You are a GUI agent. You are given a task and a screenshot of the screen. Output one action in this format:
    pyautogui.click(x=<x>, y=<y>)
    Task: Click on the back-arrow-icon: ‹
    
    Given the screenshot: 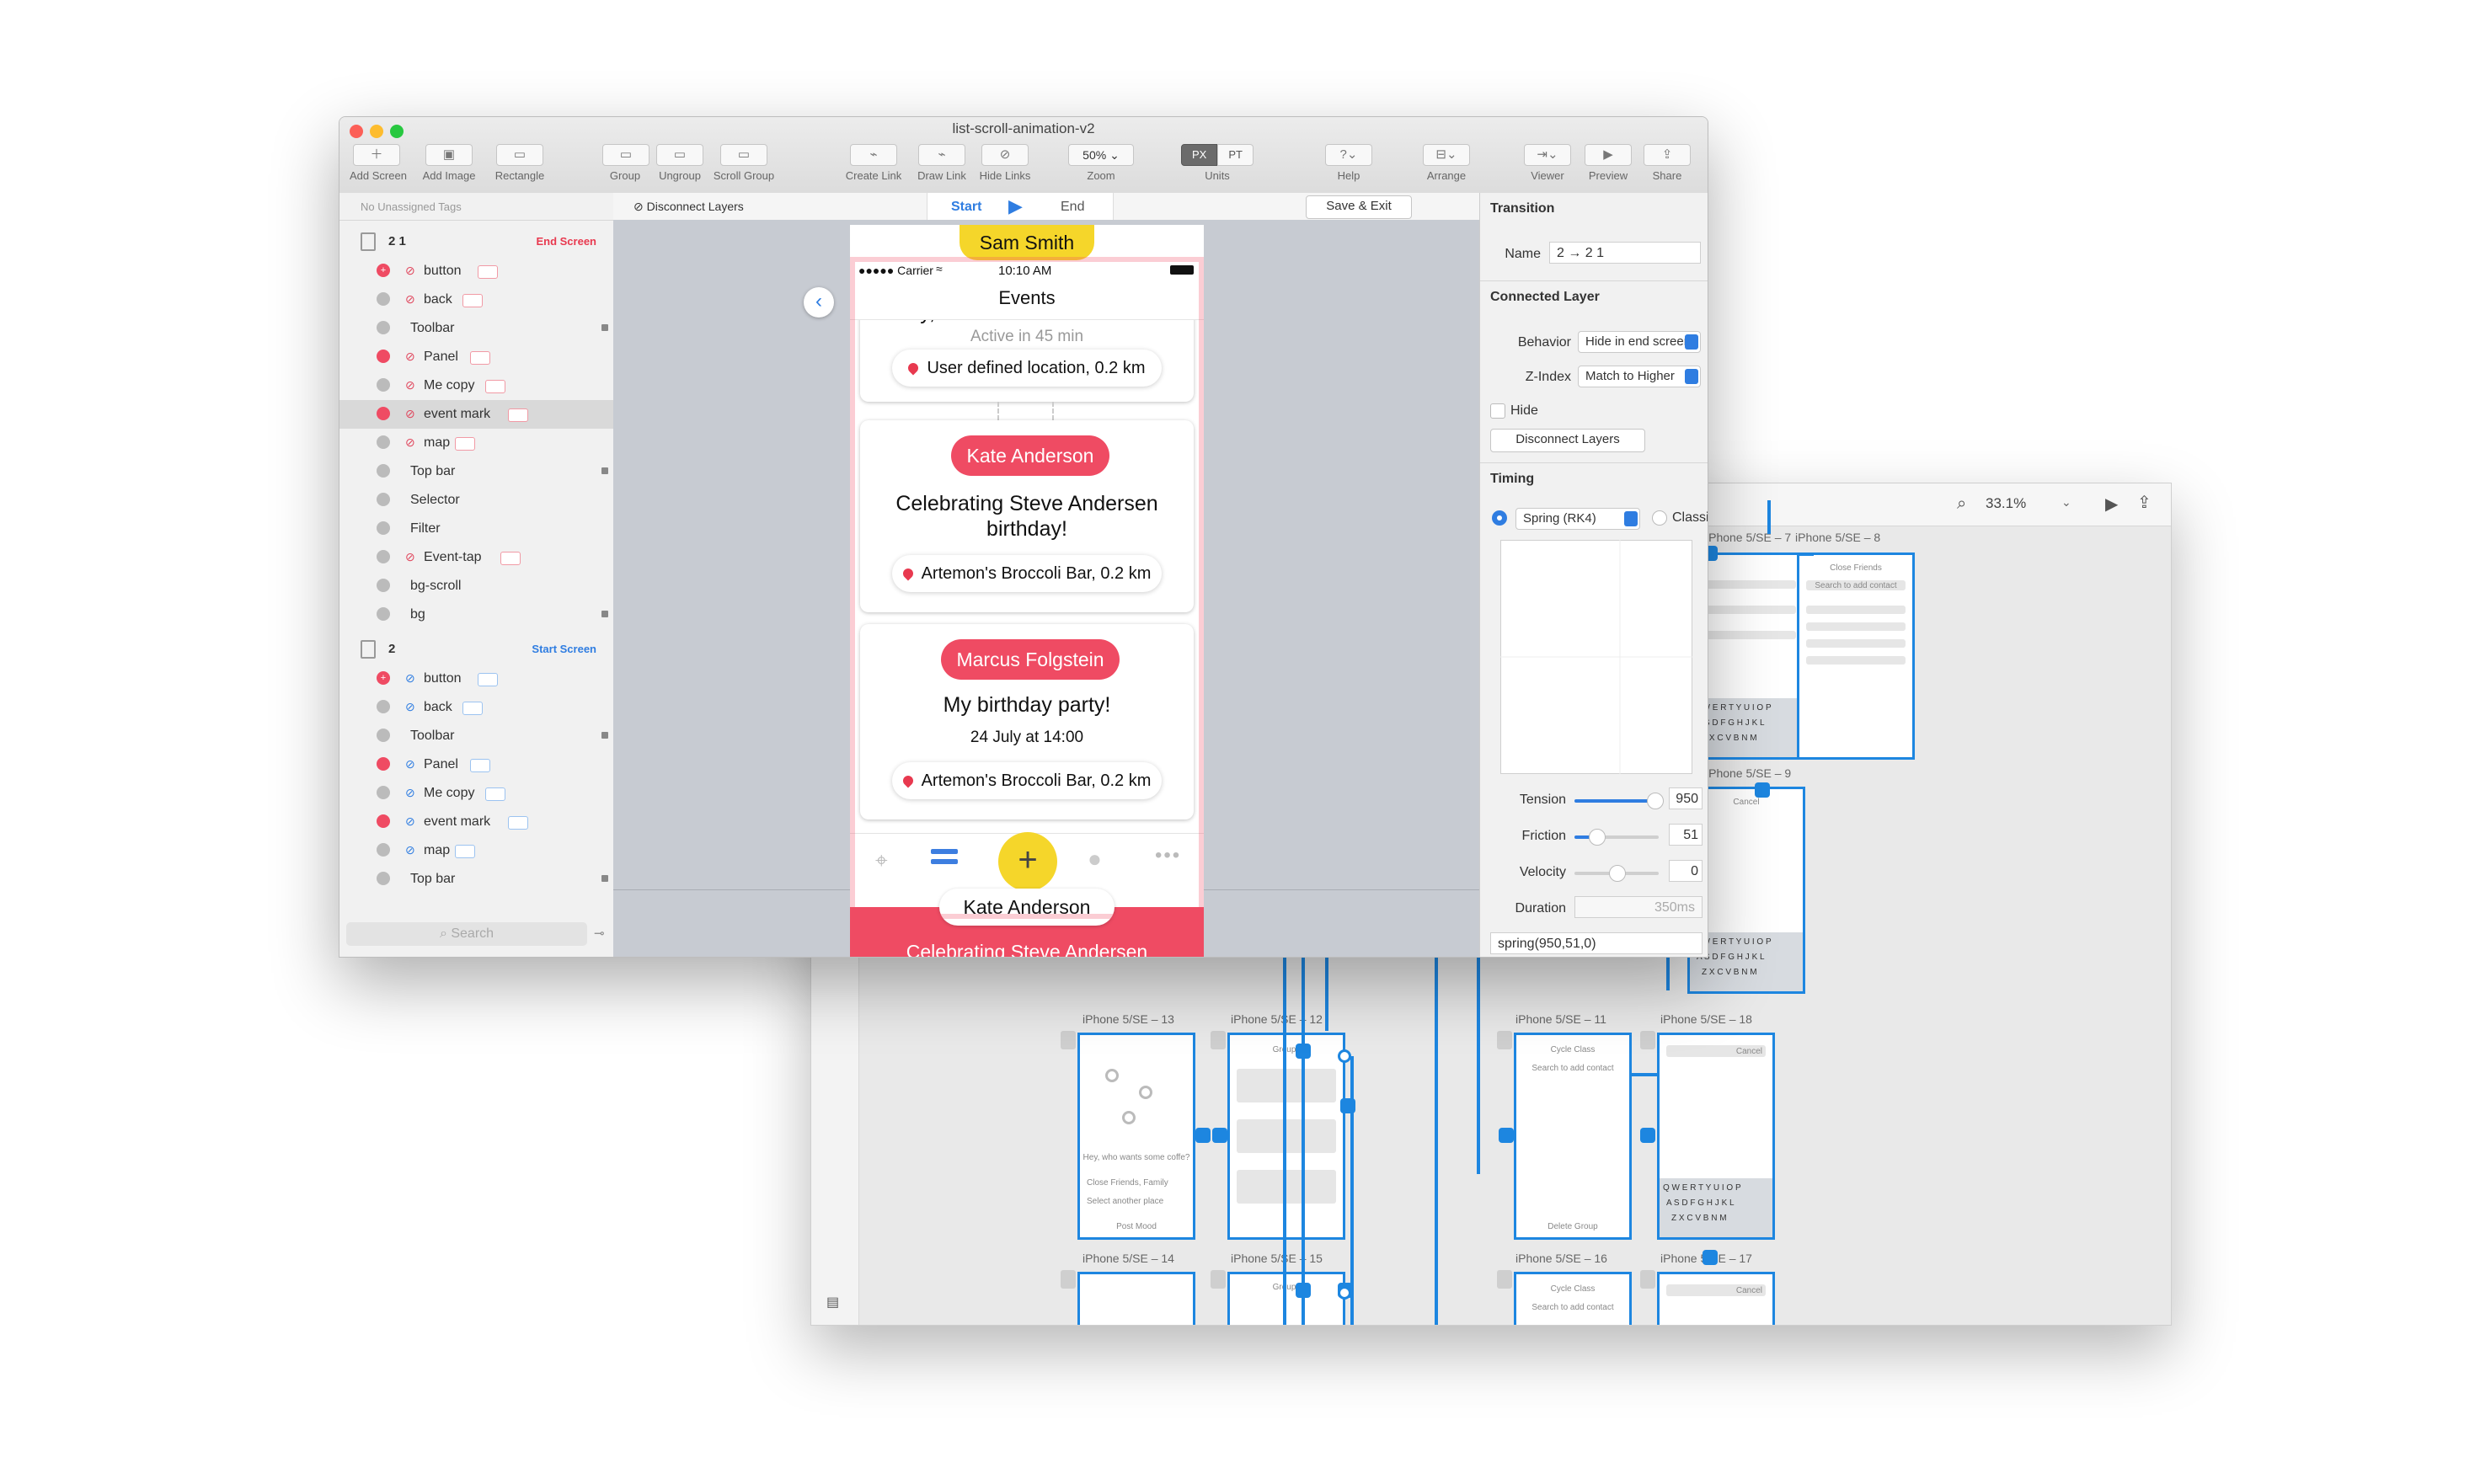 What is the action you would take?
    pyautogui.click(x=819, y=303)
    